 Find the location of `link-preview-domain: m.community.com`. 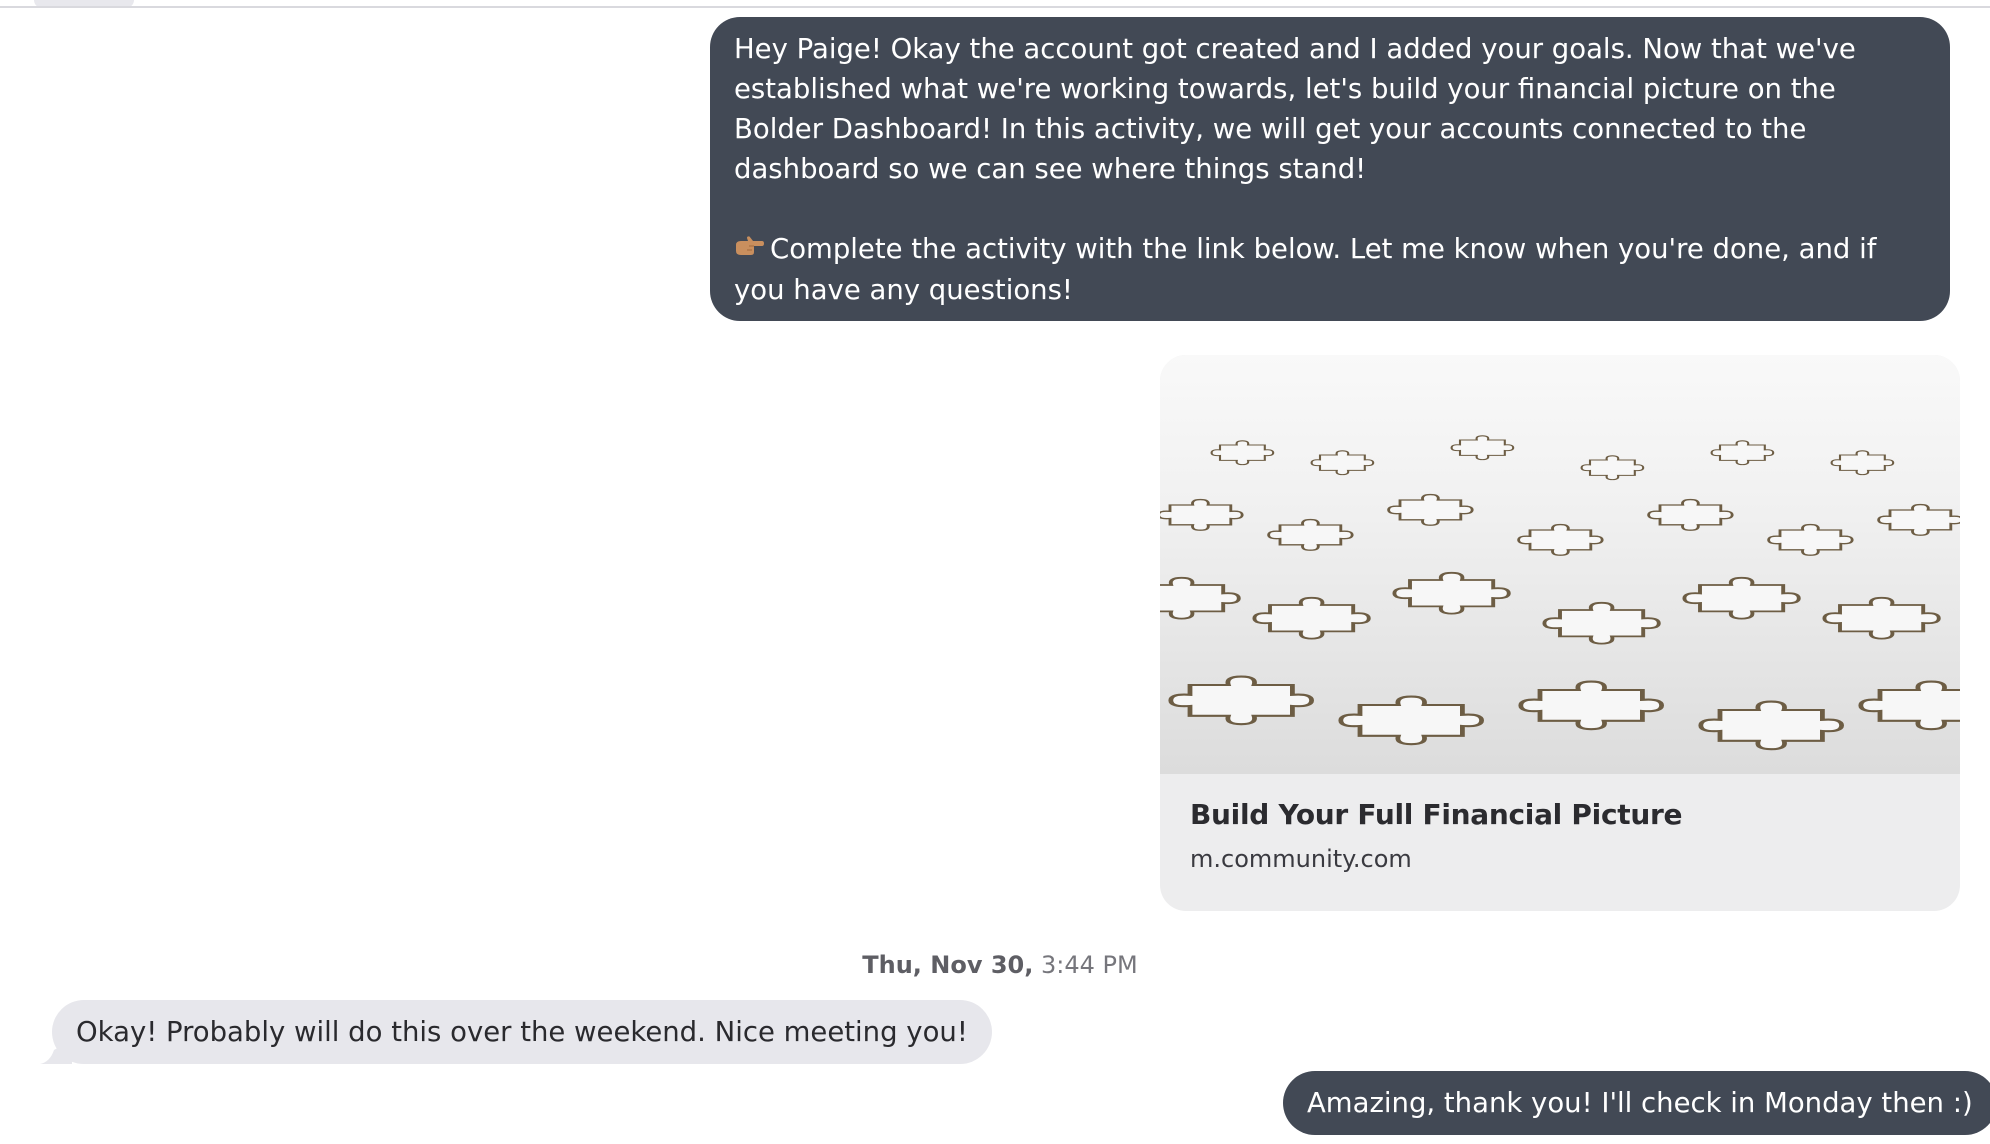

link-preview-domain: m.community.com is located at coordinates (1301, 859).